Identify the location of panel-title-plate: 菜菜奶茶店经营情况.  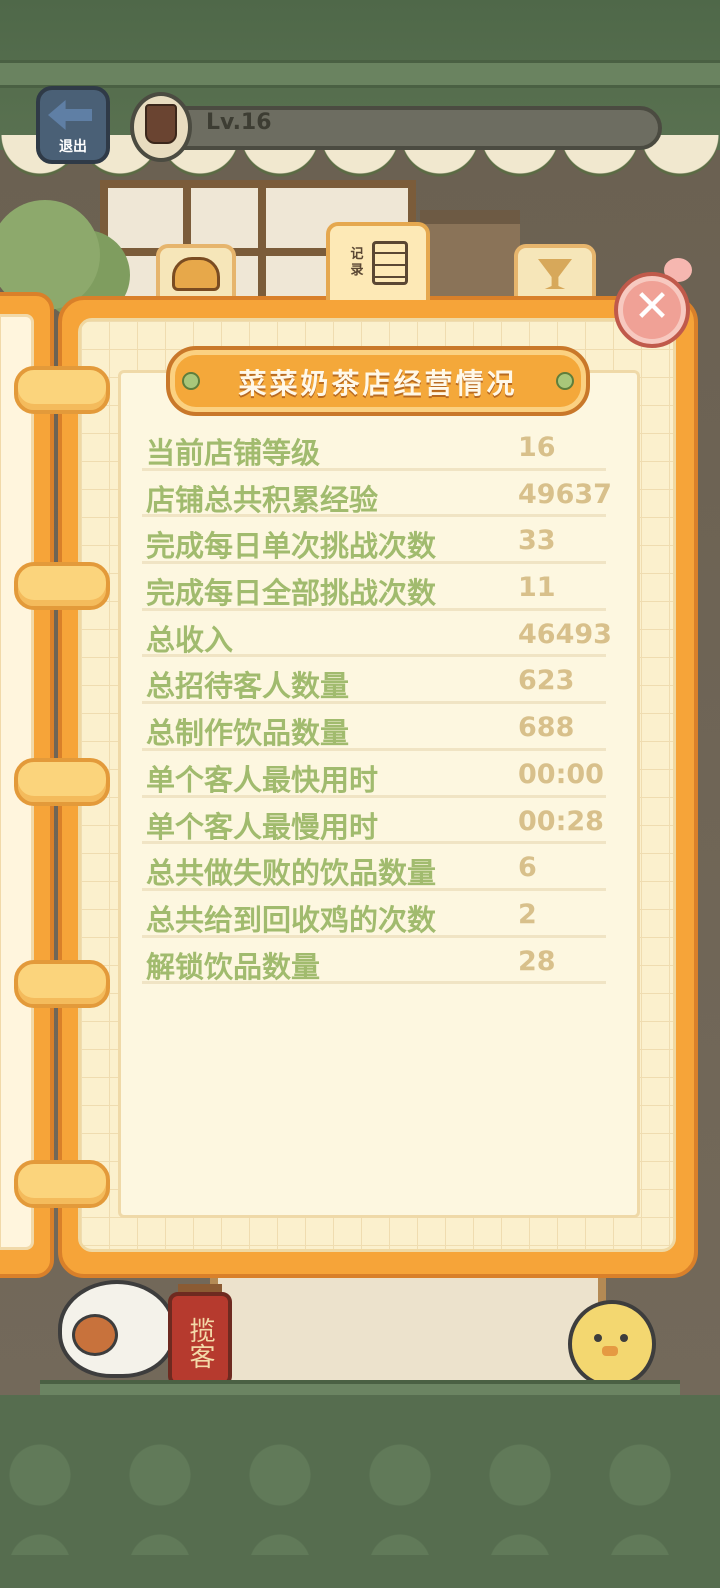
(378, 381).